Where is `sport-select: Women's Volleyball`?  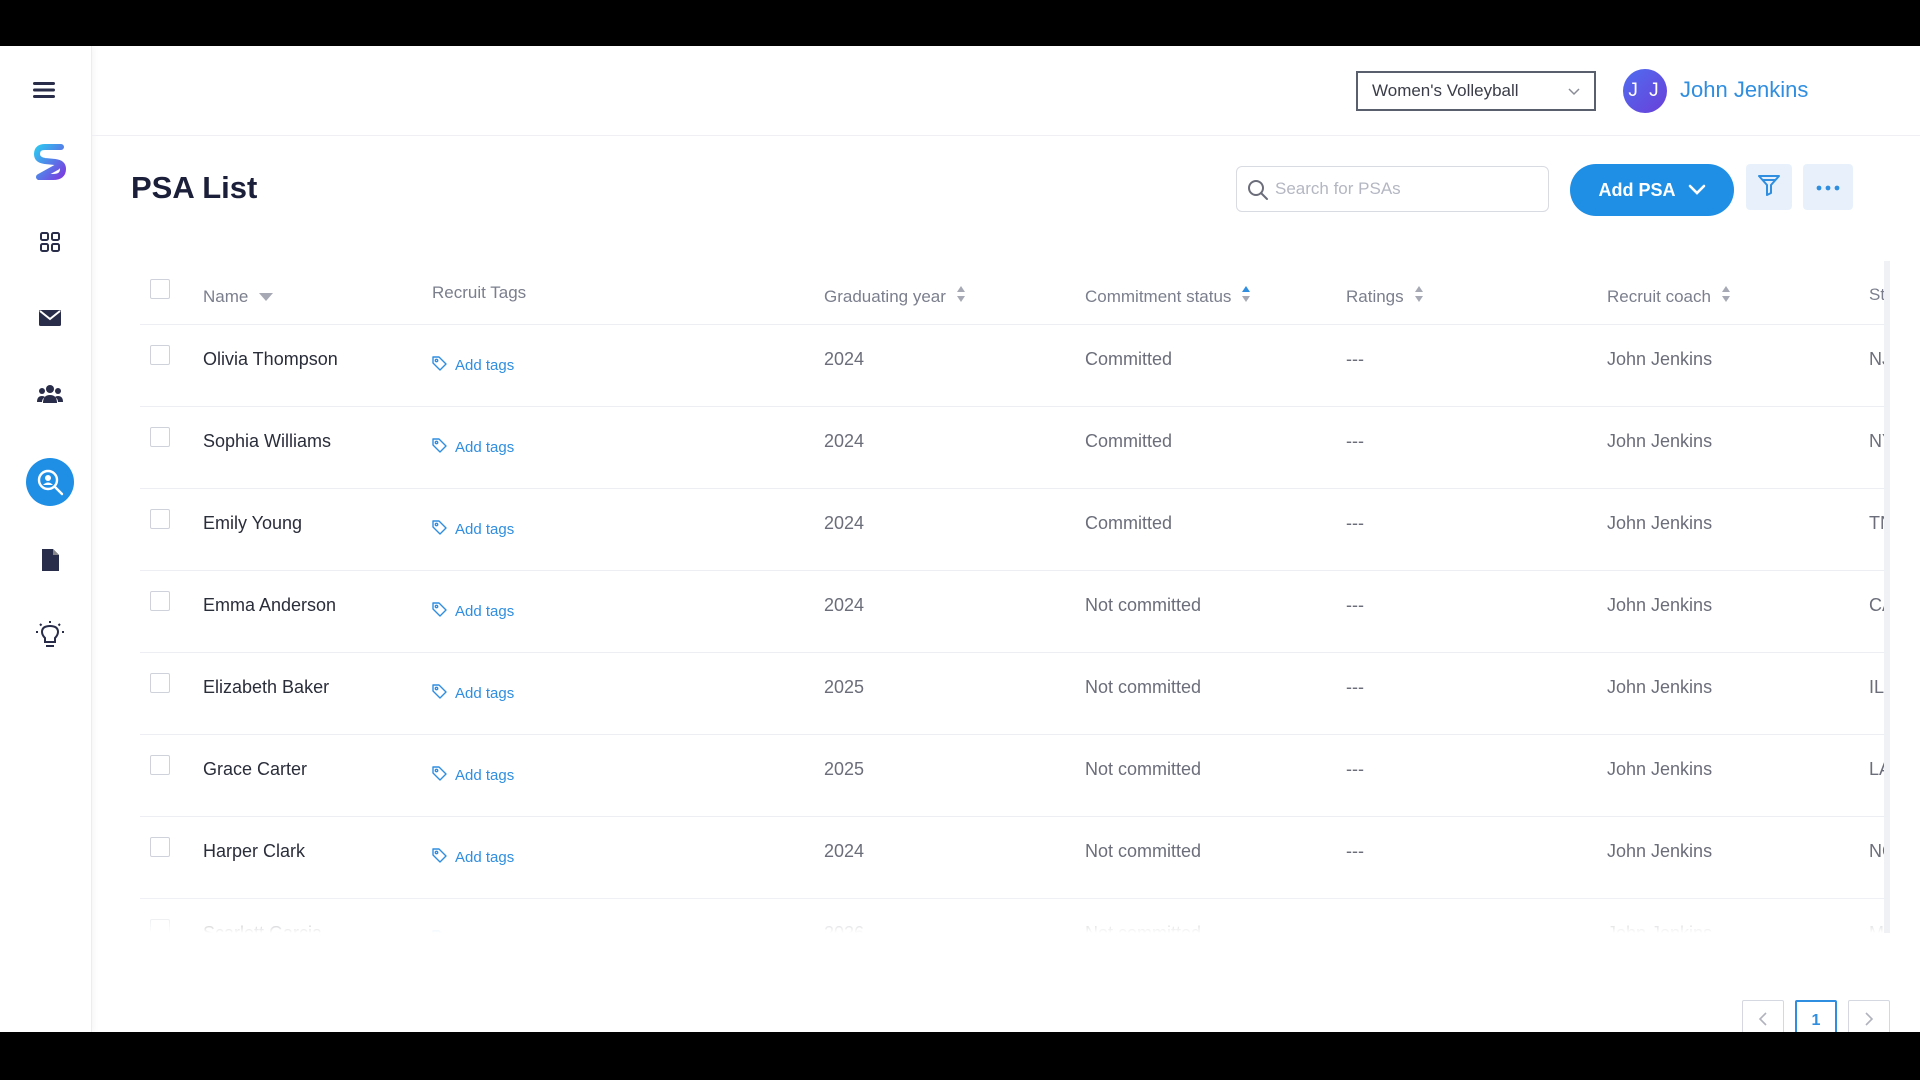
sport-select: Women's Volleyball is located at coordinates (1476, 91).